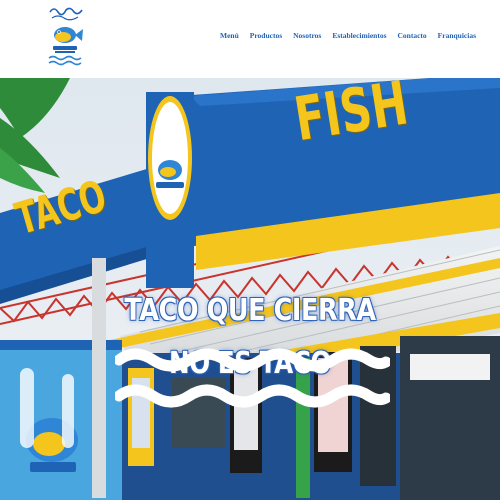 The height and width of the screenshot is (500, 500). Describe the element at coordinates (412, 36) in the screenshot. I see `nav-link-contacto: Contacto` at that location.